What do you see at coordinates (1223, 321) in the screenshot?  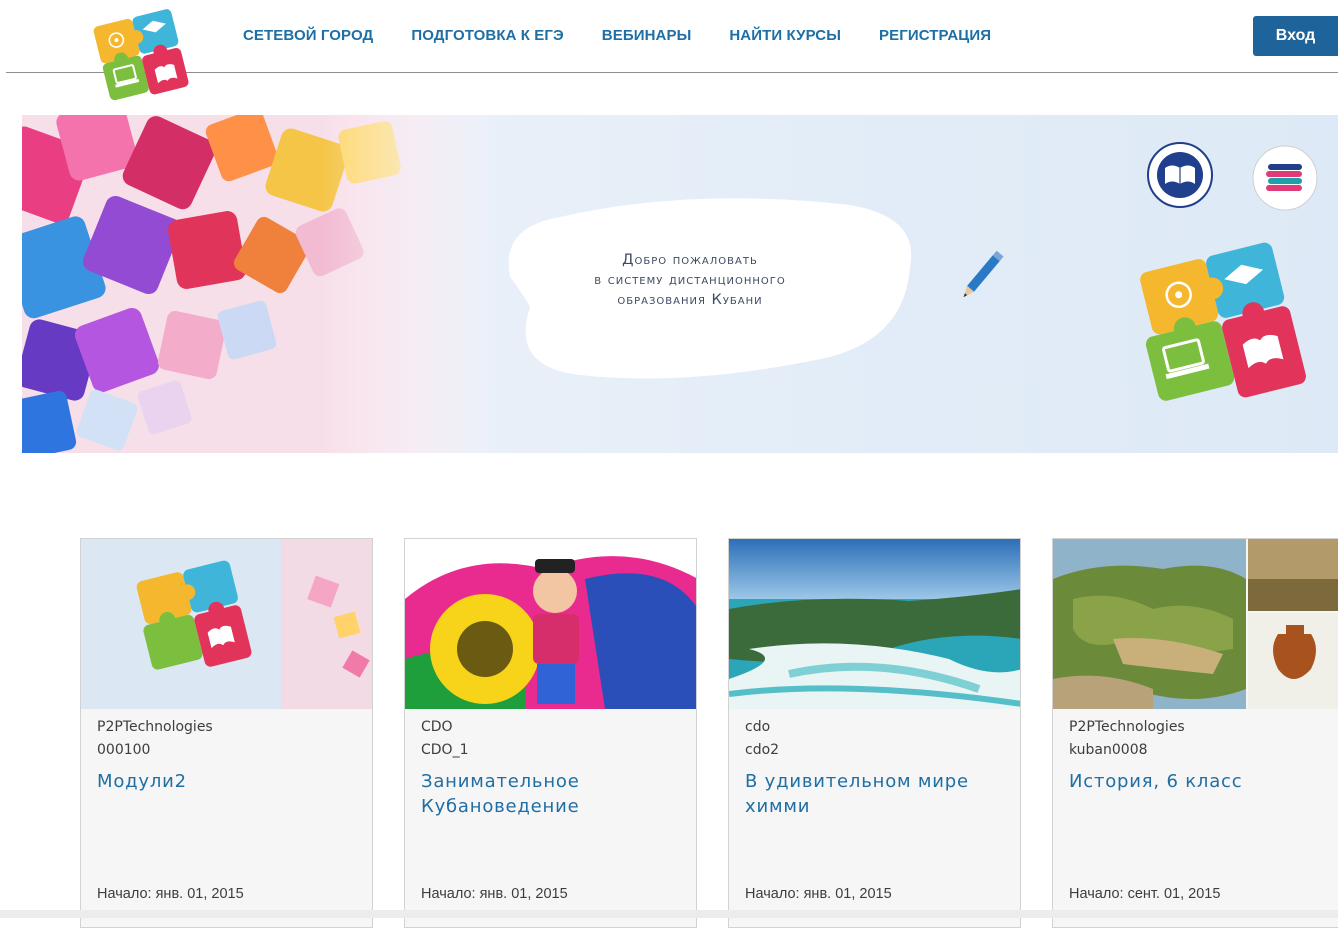 I see `puzzle-illustration` at bounding box center [1223, 321].